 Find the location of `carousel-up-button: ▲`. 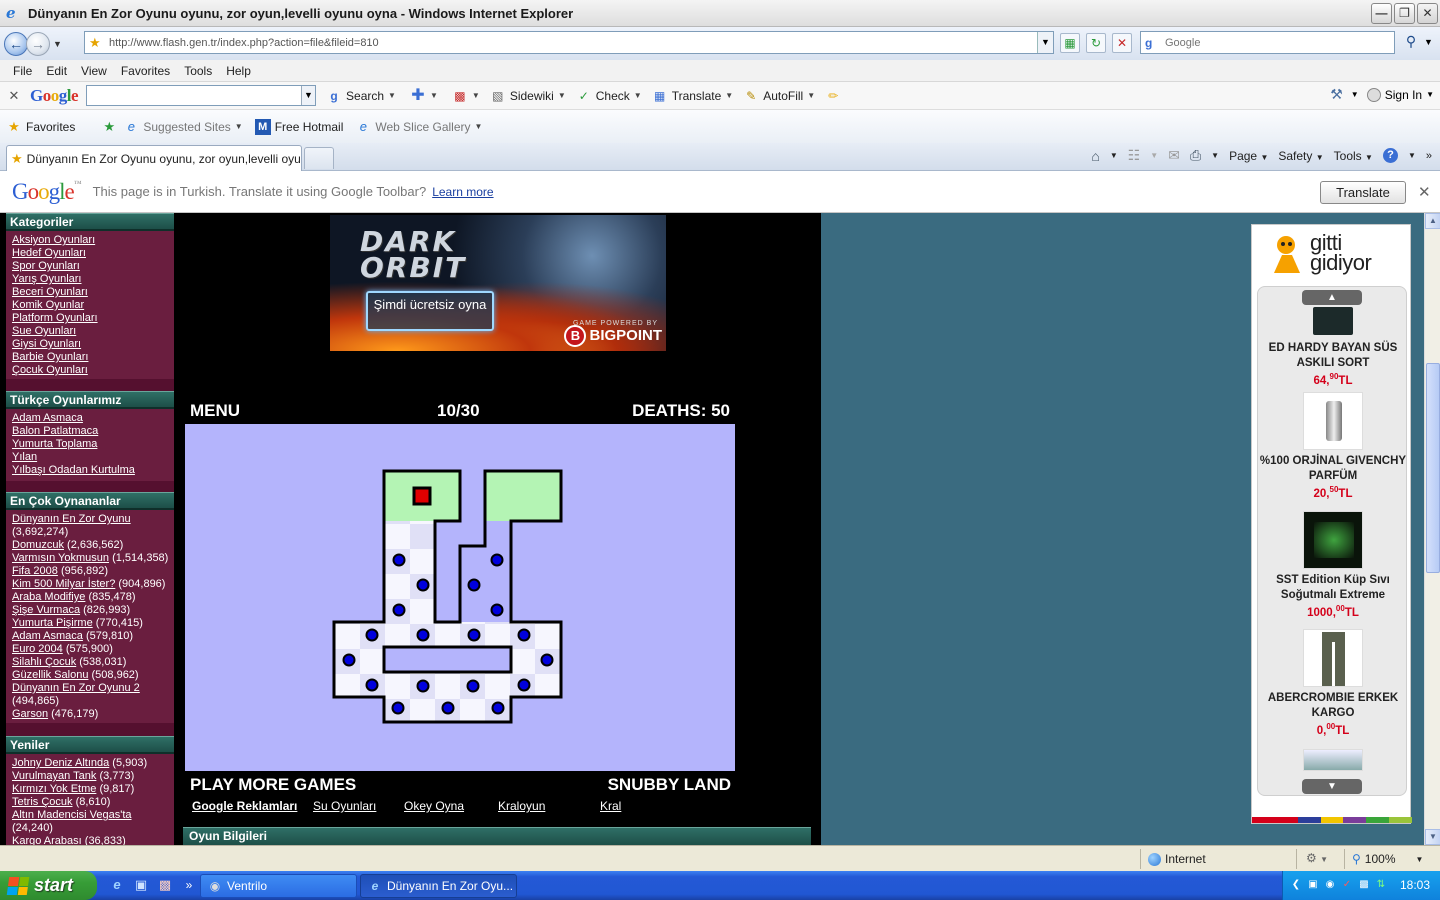

carousel-up-button: ▲ is located at coordinates (1332, 297).